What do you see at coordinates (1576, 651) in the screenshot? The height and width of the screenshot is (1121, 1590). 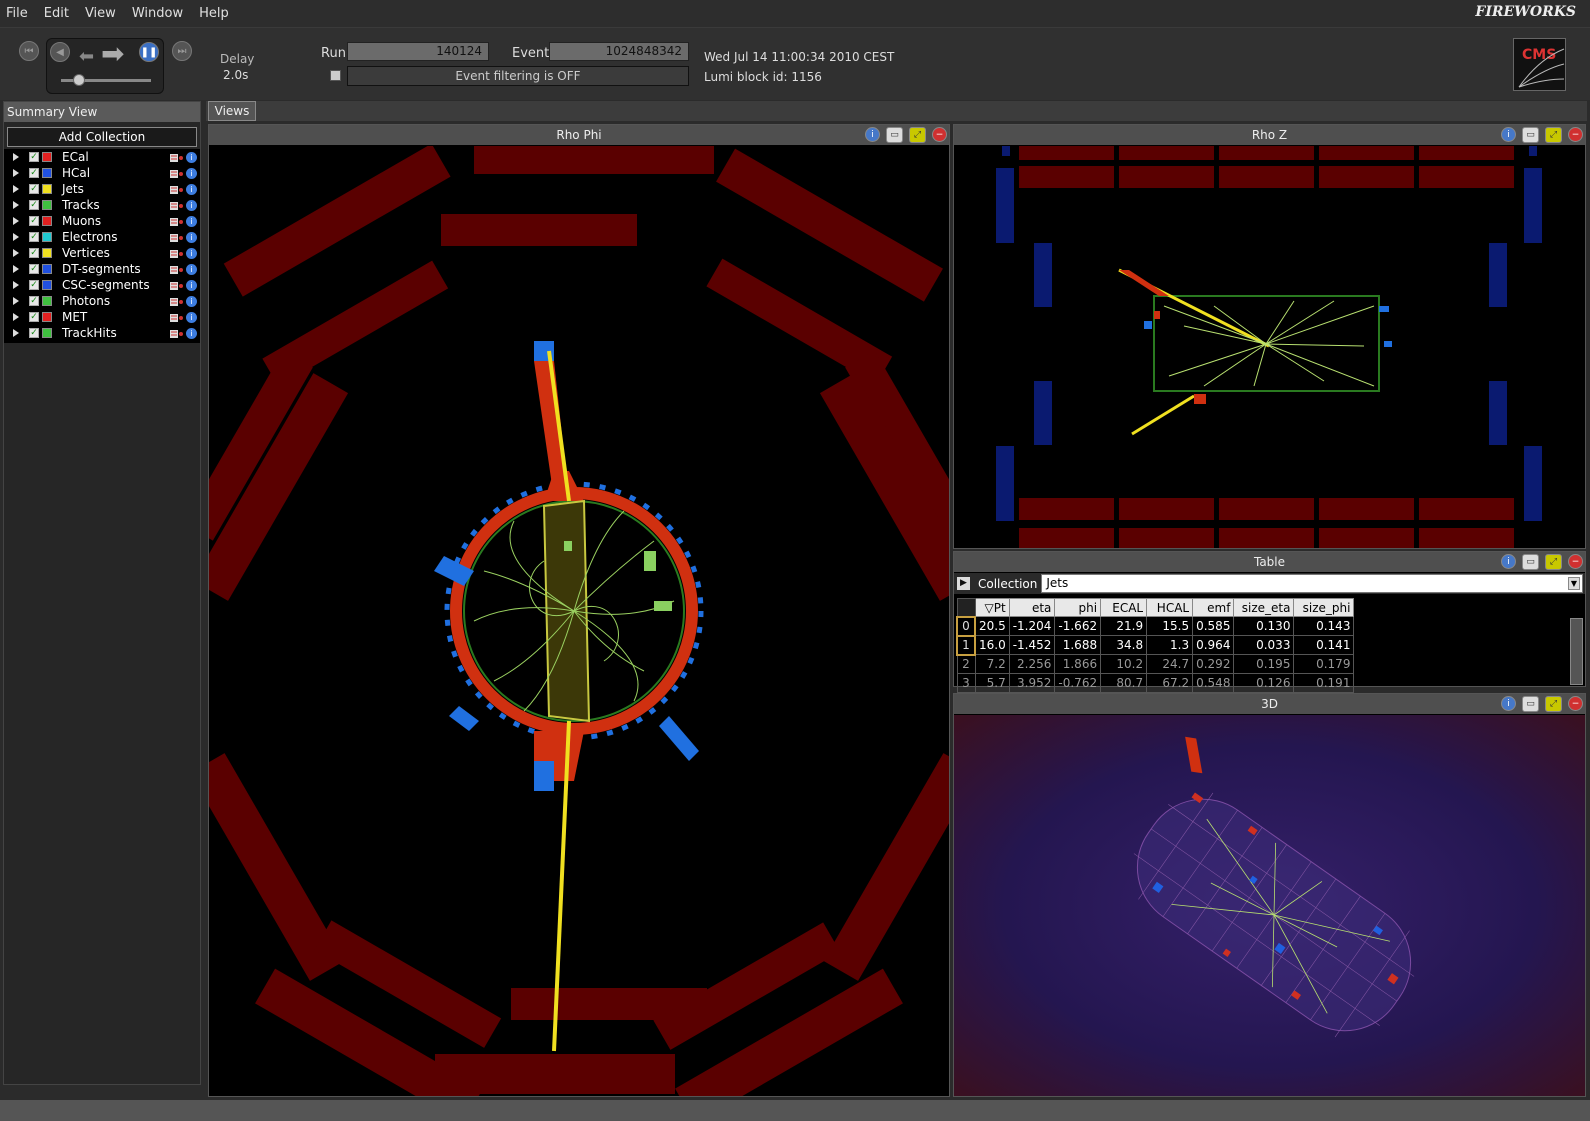 I see `table-scrollbar` at bounding box center [1576, 651].